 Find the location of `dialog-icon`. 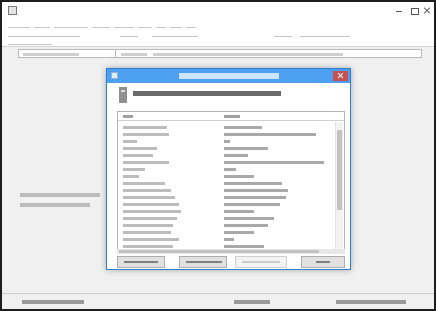

dialog-icon is located at coordinates (114, 75).